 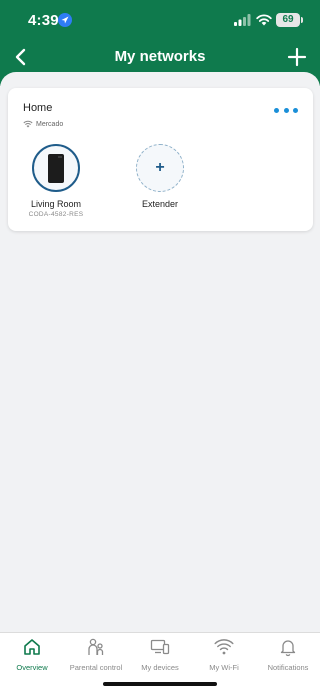 I want to click on device-circle, so click(x=56, y=168).